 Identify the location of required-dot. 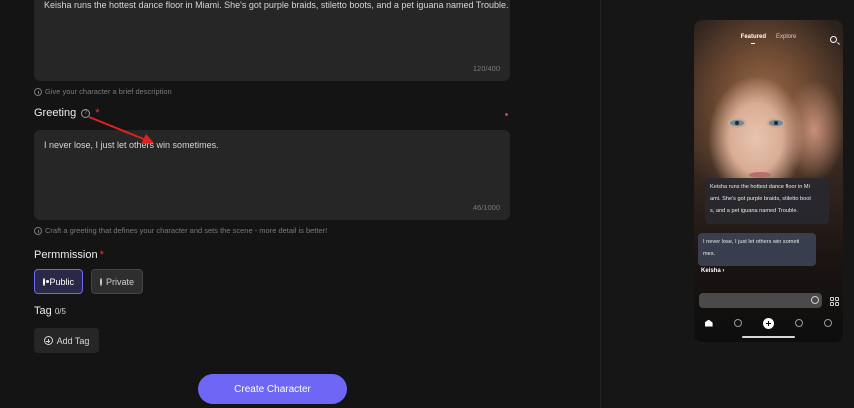
(506, 114).